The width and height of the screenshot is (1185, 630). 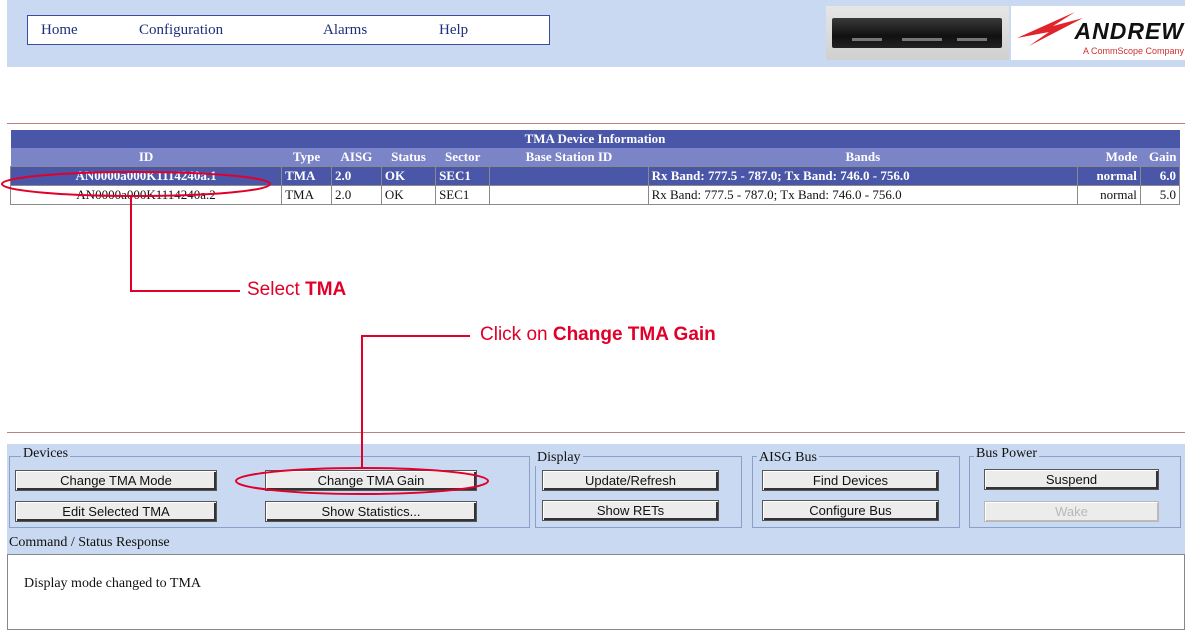 I want to click on suspend-button: Suspend, so click(x=1071, y=479).